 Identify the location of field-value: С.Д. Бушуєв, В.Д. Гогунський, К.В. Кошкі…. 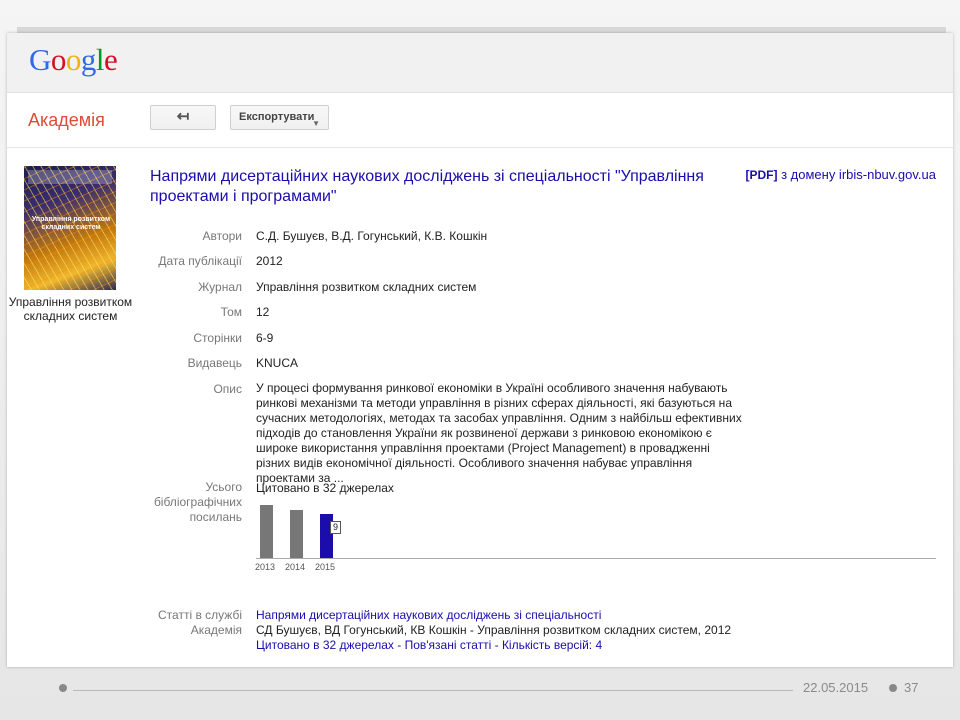
(372, 236).